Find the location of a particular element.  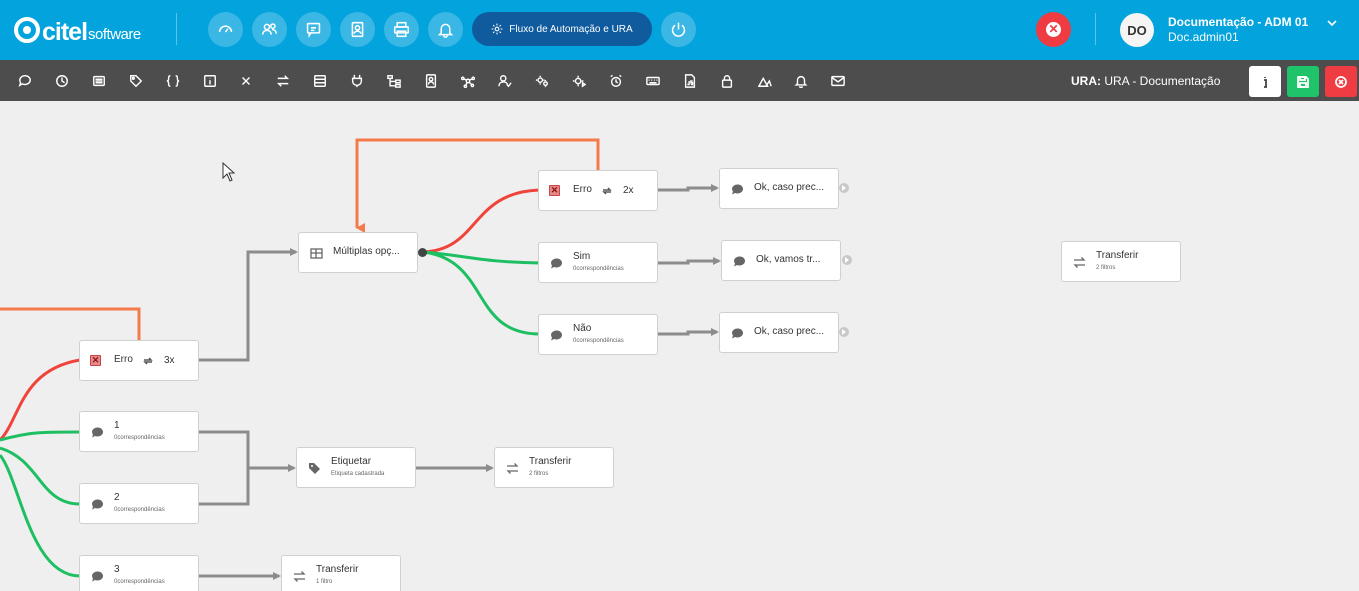

table-icon is located at coordinates (316, 253).